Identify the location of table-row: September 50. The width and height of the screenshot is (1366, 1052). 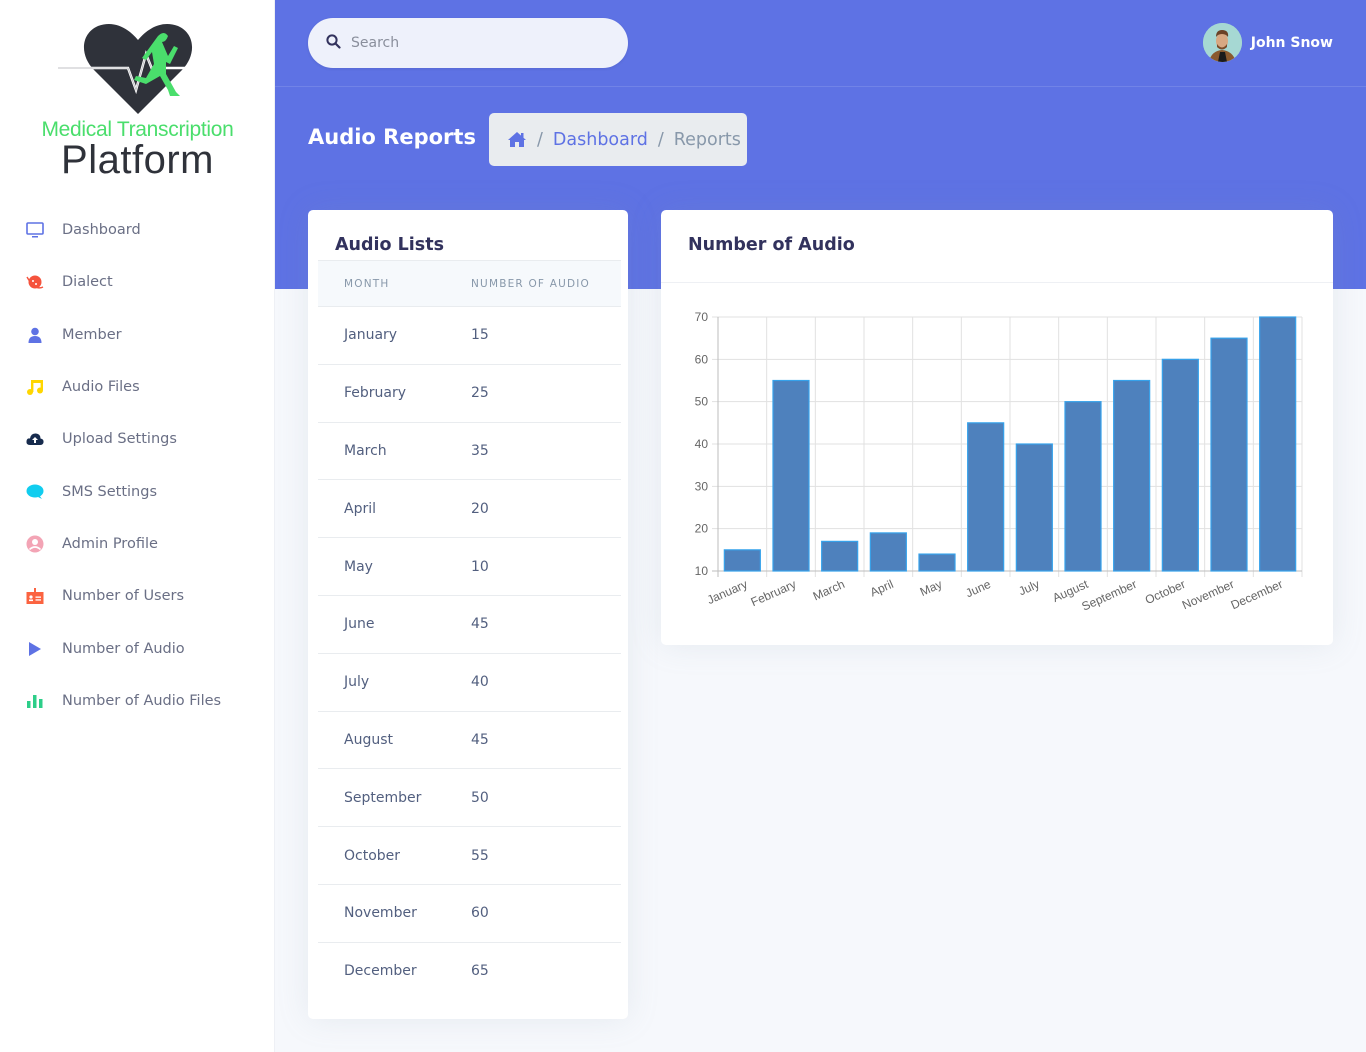
(469, 798).